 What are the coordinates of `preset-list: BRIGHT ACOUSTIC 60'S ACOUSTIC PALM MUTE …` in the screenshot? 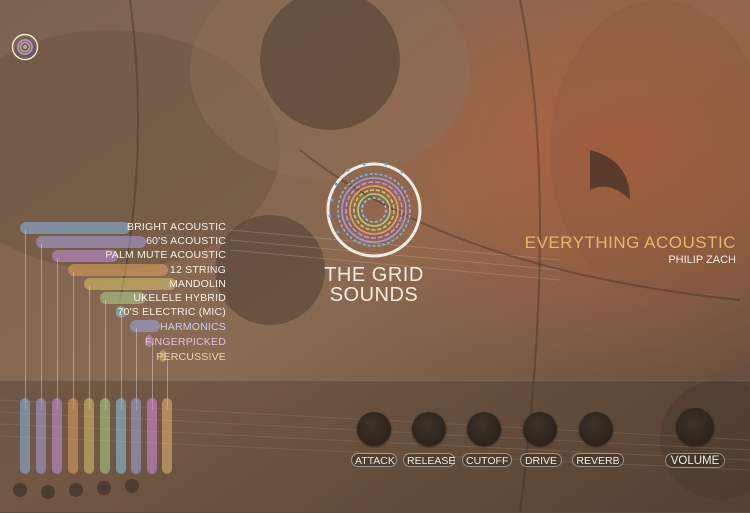 It's located at (120, 293).